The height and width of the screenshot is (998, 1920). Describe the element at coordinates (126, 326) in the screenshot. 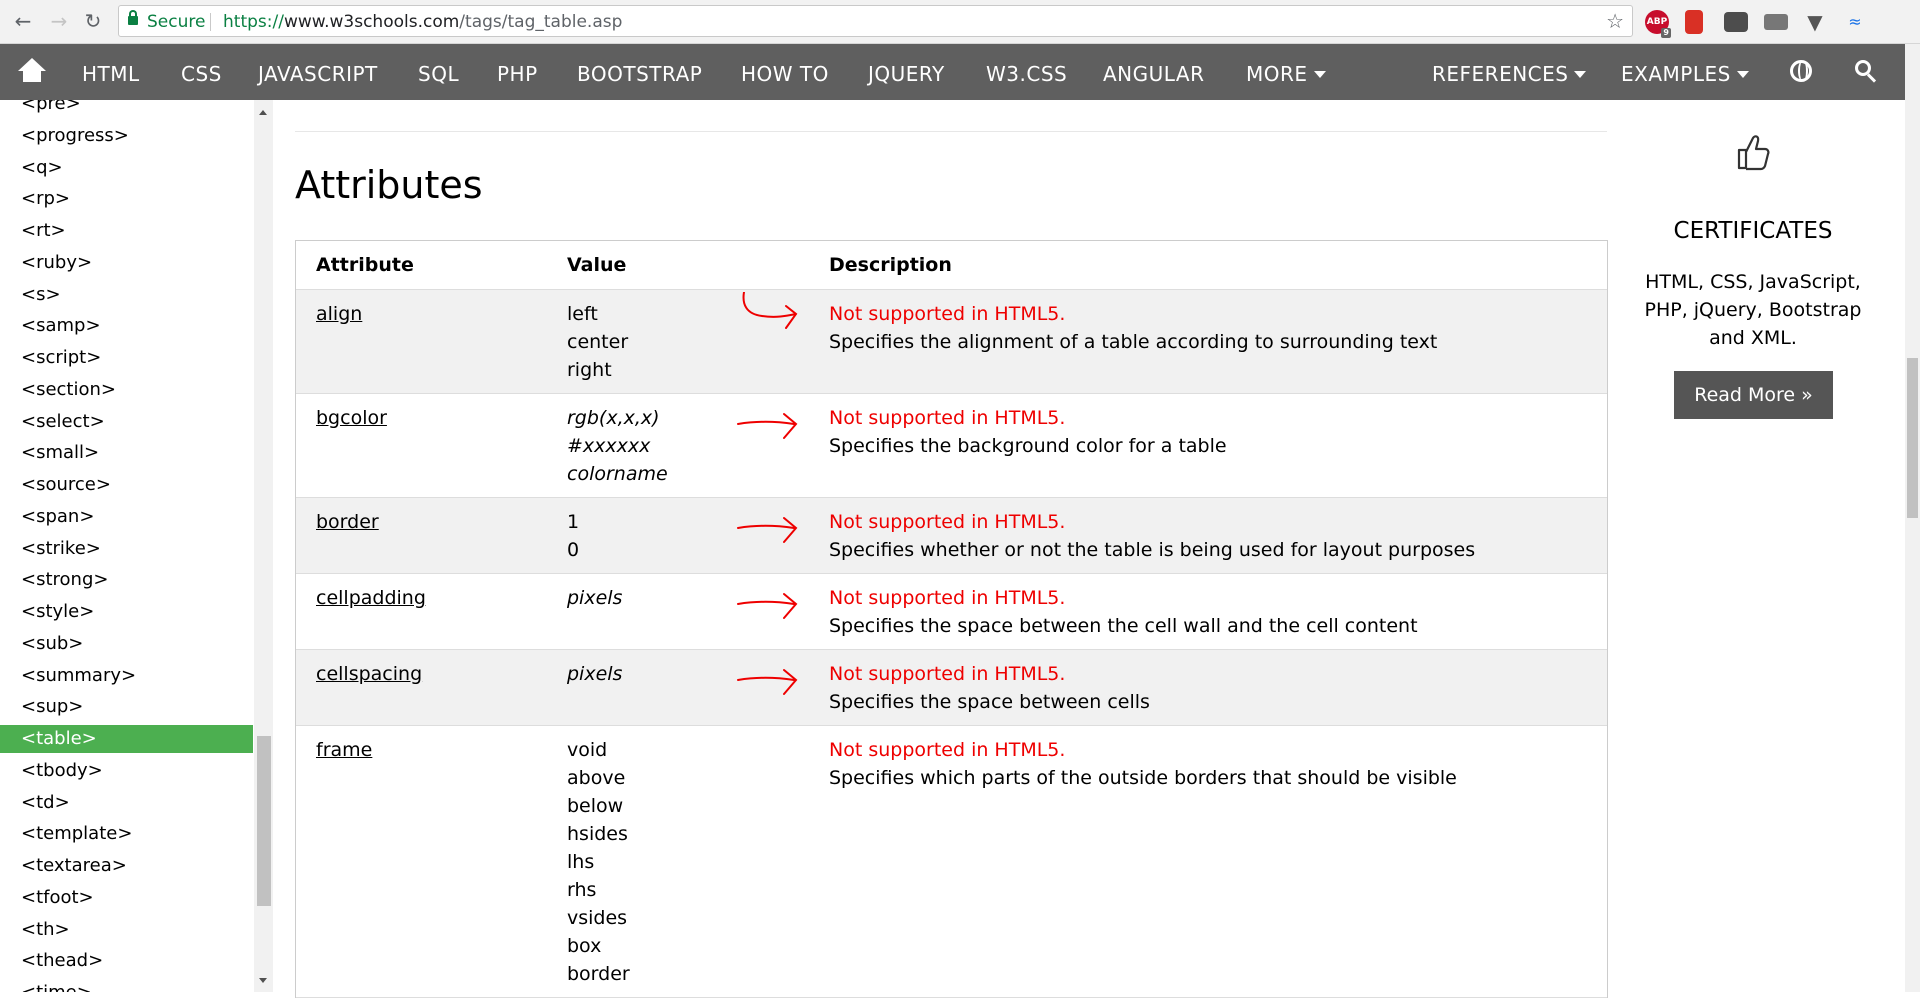

I see `sidebar-item: <samp>` at that location.